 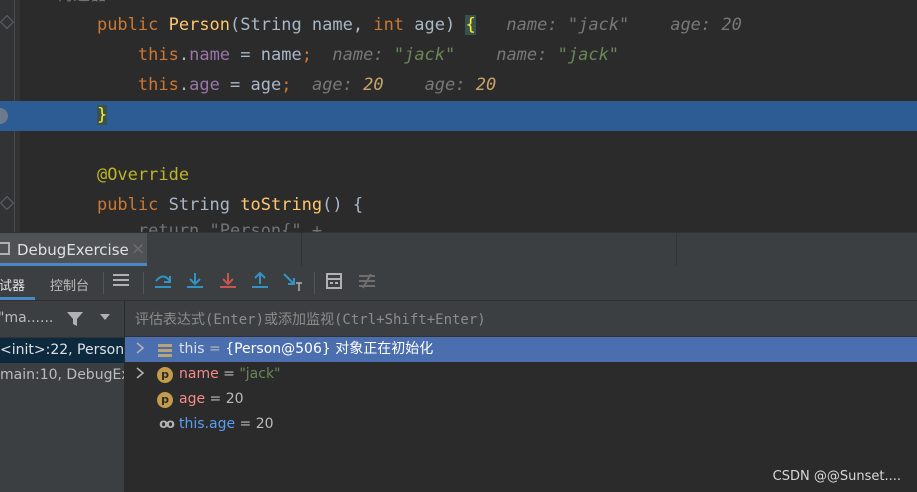 What do you see at coordinates (521, 349) in the screenshot?
I see `variable-row: this = {Person@506} 对象正在初始化` at bounding box center [521, 349].